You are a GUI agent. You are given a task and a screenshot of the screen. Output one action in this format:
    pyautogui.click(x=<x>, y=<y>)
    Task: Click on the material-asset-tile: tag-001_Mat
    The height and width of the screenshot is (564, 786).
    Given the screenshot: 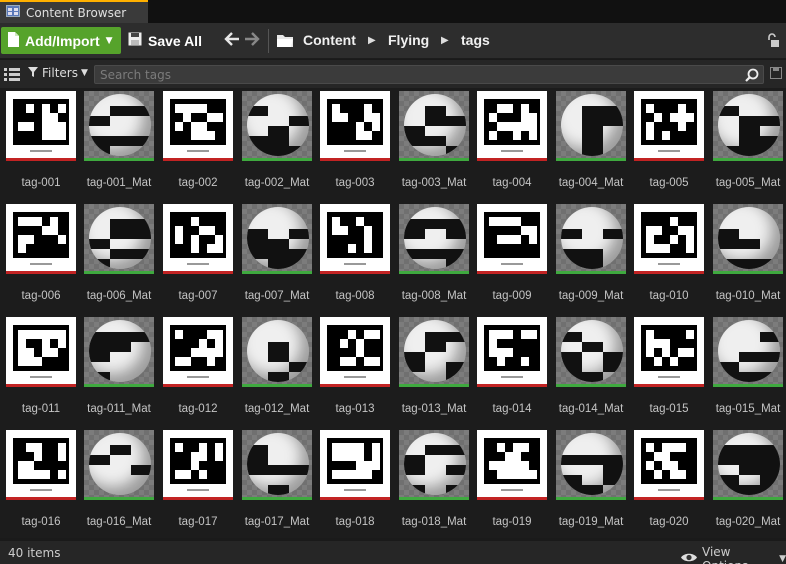 What is the action you would take?
    pyautogui.click(x=119, y=147)
    